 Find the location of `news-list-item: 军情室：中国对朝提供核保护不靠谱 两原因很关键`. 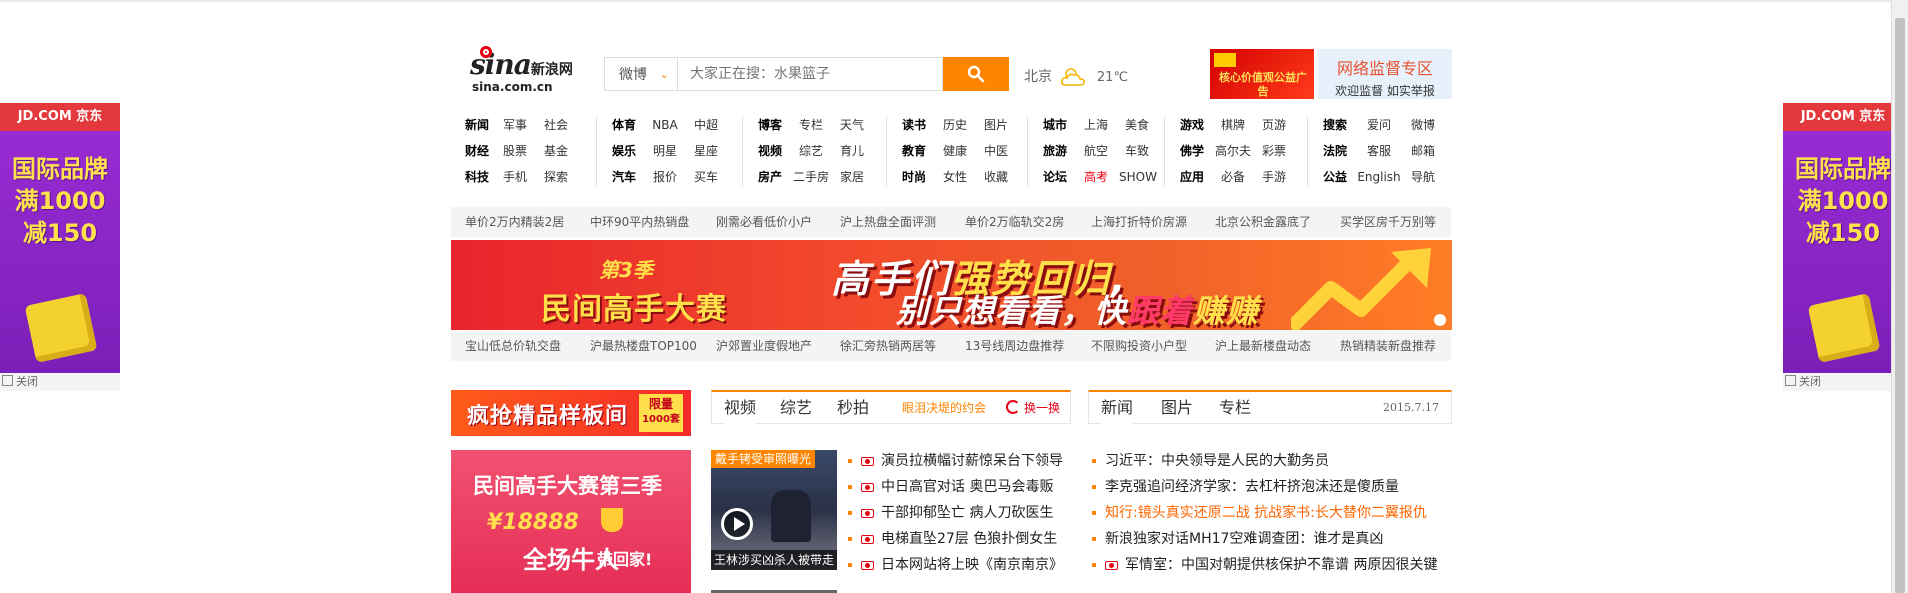

news-list-item: 军情室：中国对朝提供核保护不靠谱 两原因很关键 is located at coordinates (1272, 565).